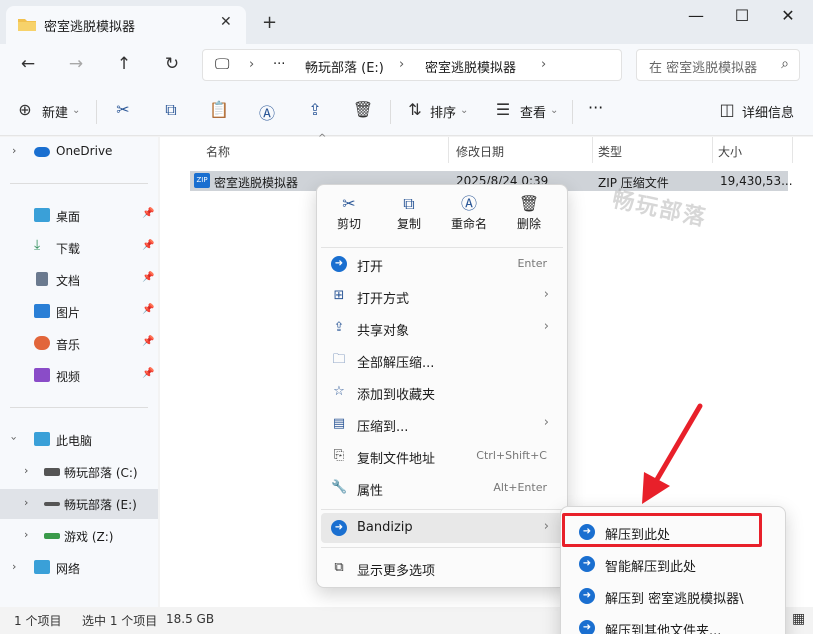 Image resolution: width=813 pixels, height=634 pixels. Describe the element at coordinates (742, 15) in the screenshot. I see `maximize-button: ☐` at that location.